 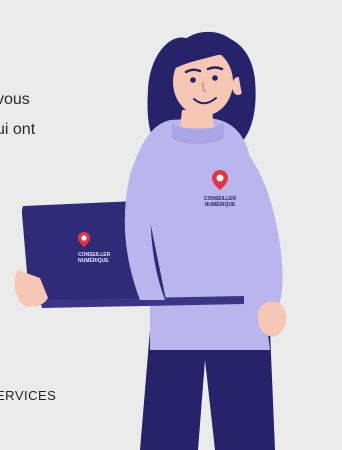 What do you see at coordinates (220, 204) in the screenshot?
I see `sweater-logo-line2: NUMÉRIQUE` at bounding box center [220, 204].